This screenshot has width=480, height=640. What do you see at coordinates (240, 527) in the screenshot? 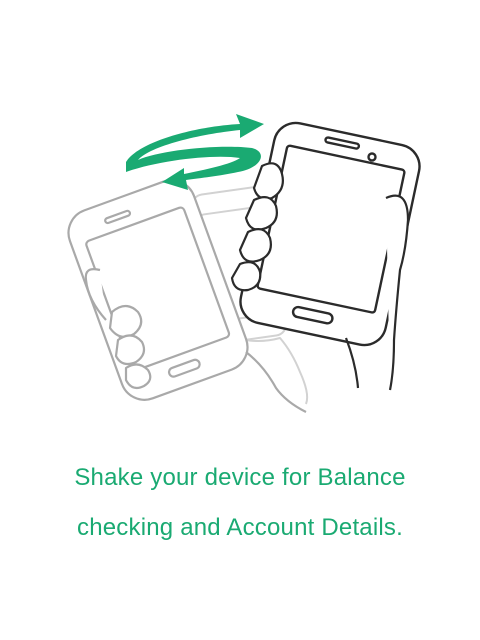
I see `caption-line-2: checking and Account Details.` at bounding box center [240, 527].